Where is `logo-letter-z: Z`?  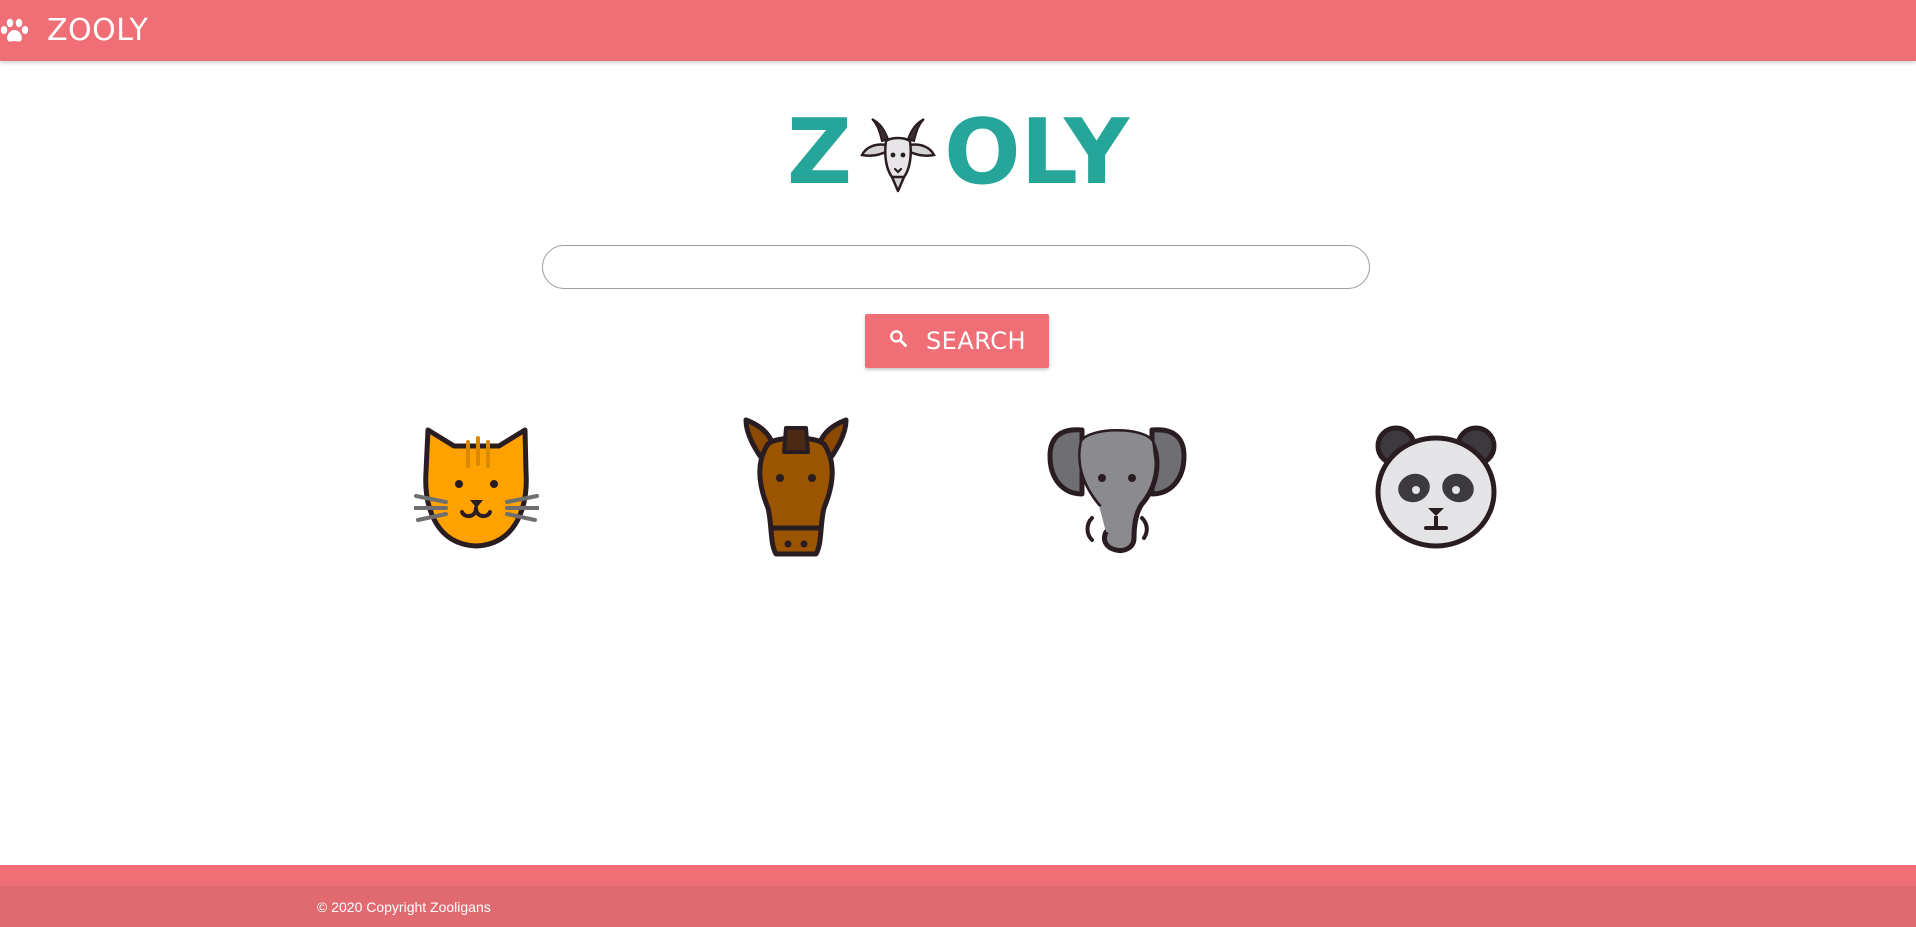 logo-letter-z: Z is located at coordinates (819, 152).